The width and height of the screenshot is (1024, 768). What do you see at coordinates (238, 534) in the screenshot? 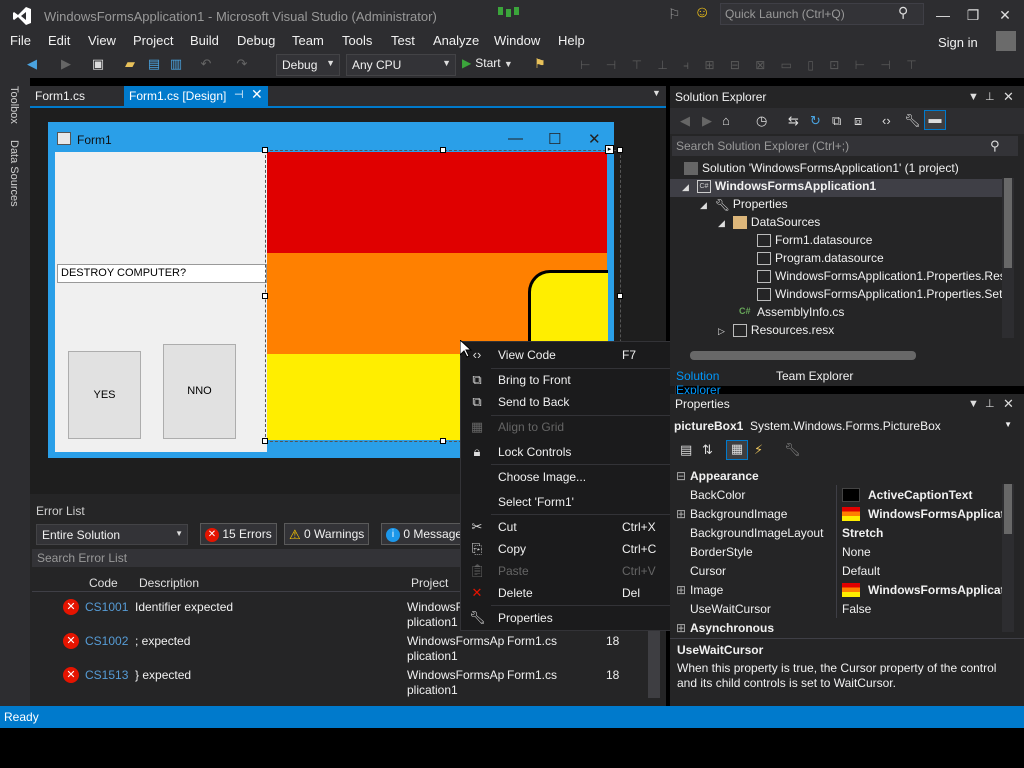
I see `errors-filter-toggle: ✕ 15 Errors` at bounding box center [238, 534].